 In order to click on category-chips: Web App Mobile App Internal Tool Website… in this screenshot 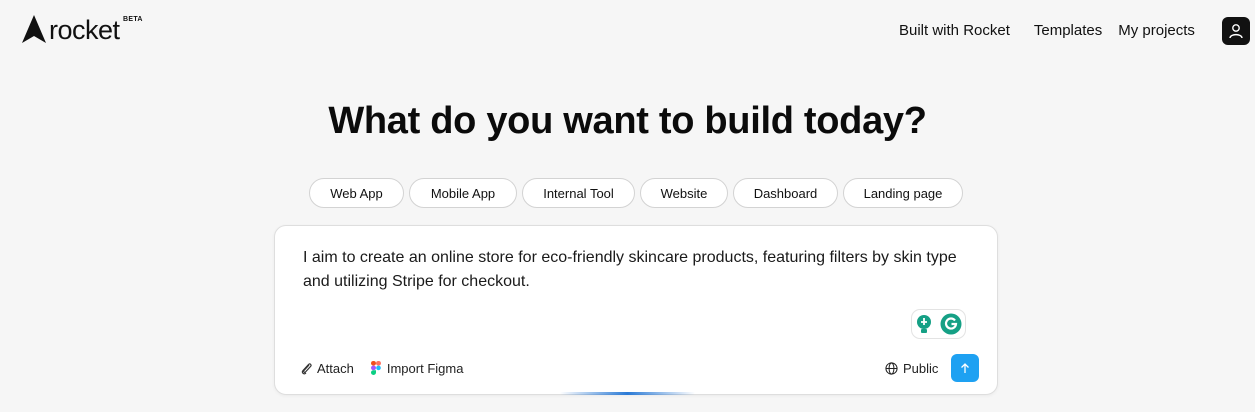, I will do `click(636, 193)`.